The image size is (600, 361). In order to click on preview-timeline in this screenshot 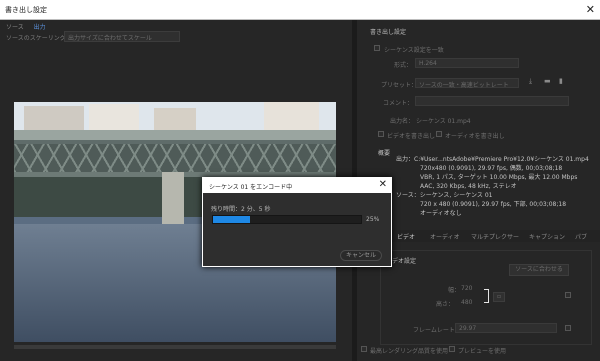, I will do `click(175, 347)`.